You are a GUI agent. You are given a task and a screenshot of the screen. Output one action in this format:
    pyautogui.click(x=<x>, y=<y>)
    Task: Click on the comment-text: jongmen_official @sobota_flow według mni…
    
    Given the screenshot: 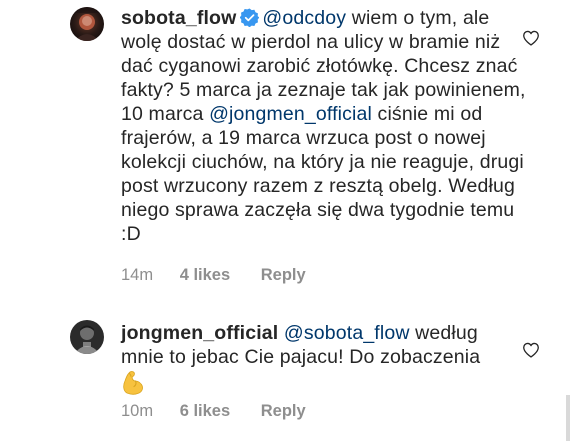 What is the action you would take?
    pyautogui.click(x=323, y=359)
    